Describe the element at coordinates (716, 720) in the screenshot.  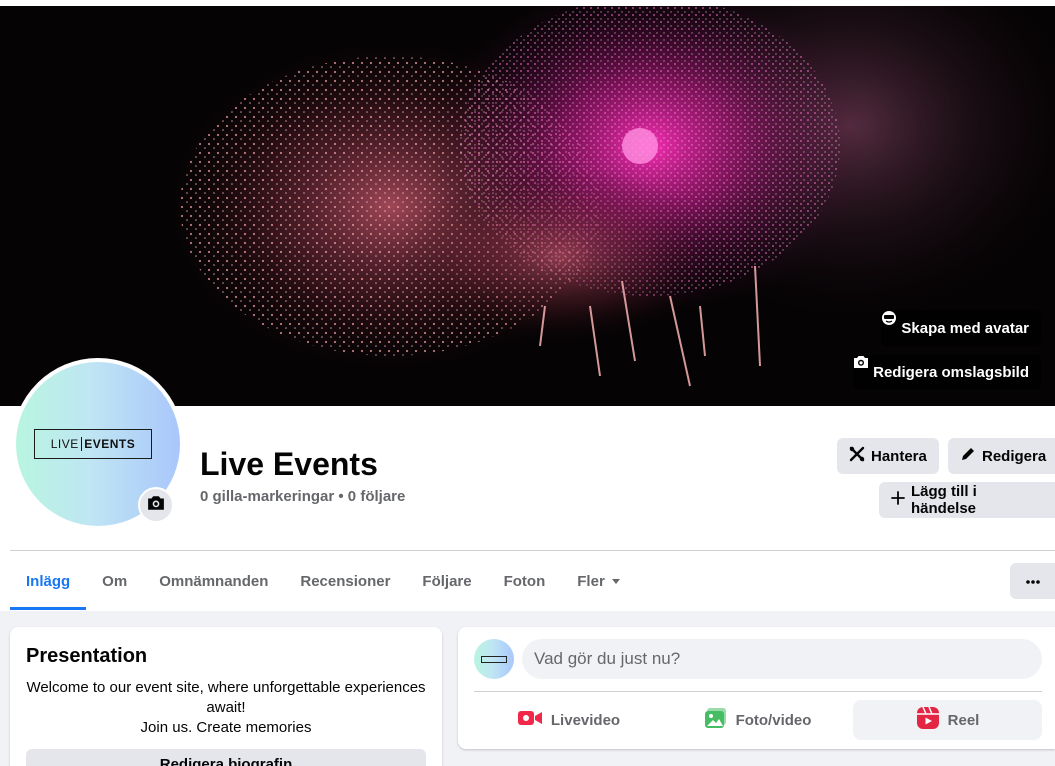
I see `photo-icon` at that location.